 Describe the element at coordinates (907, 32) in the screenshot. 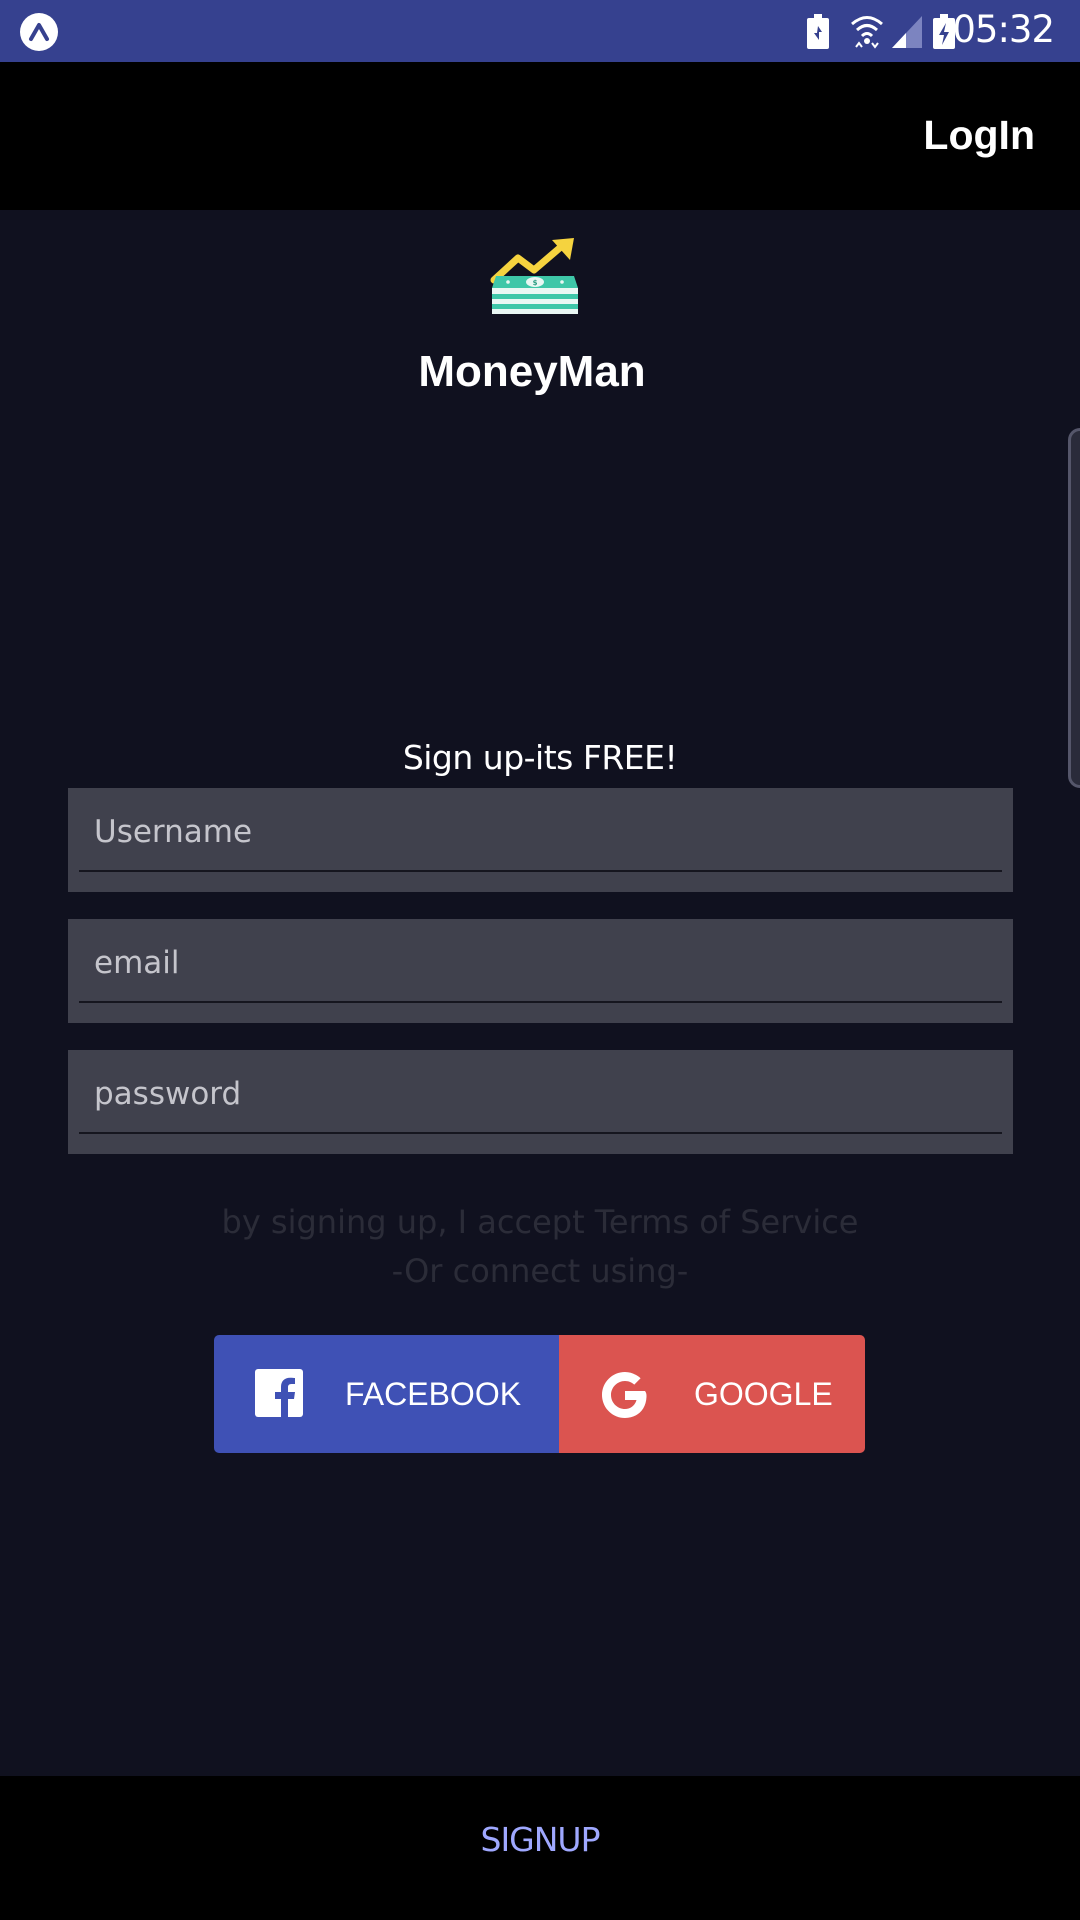

I see `signal-icon` at that location.